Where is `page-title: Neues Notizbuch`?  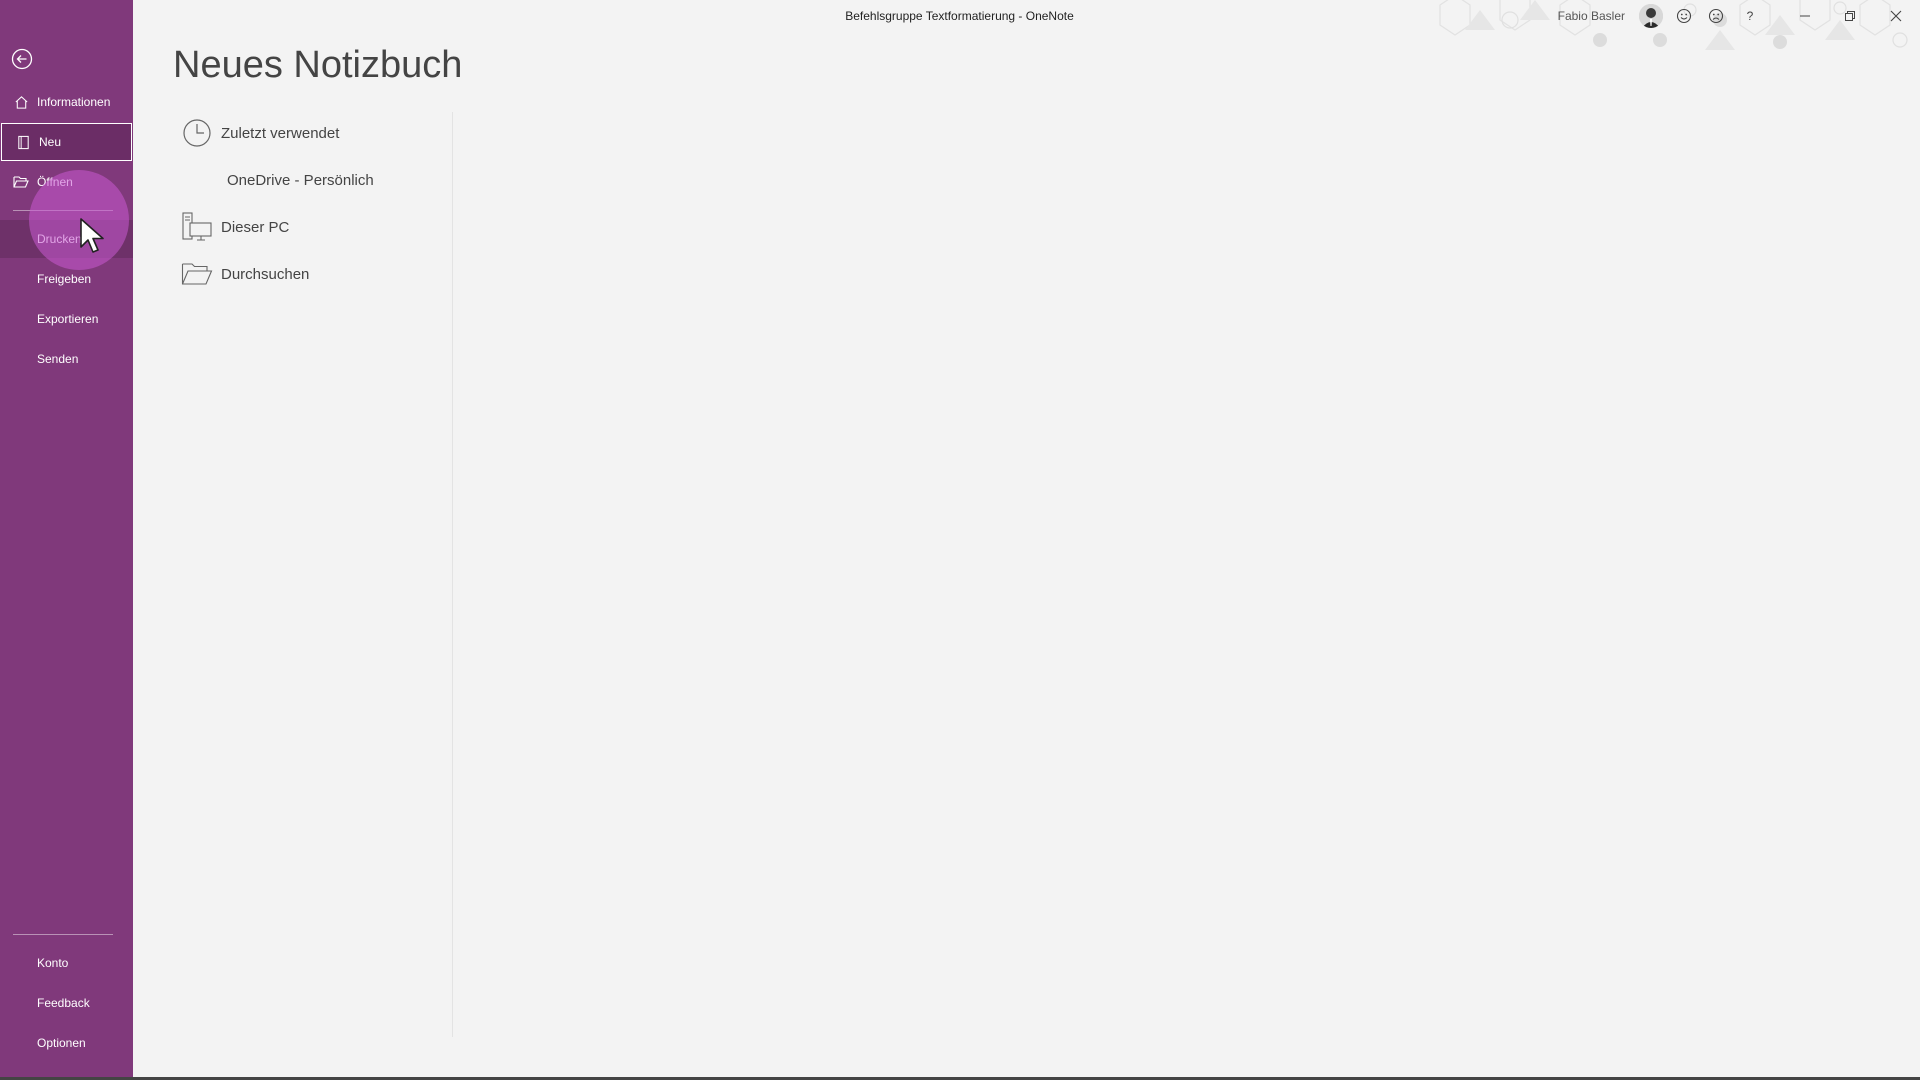 page-title: Neues Notizbuch is located at coordinates (318, 65).